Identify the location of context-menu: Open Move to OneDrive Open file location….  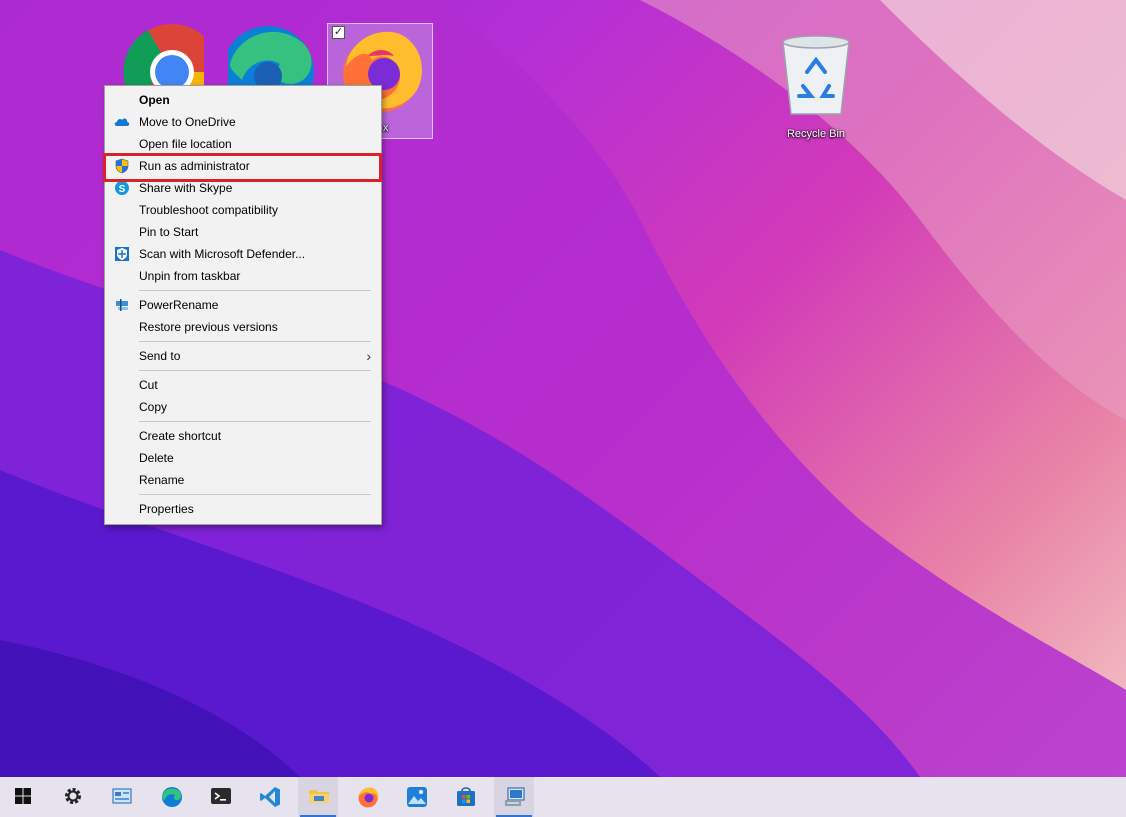
(243, 305).